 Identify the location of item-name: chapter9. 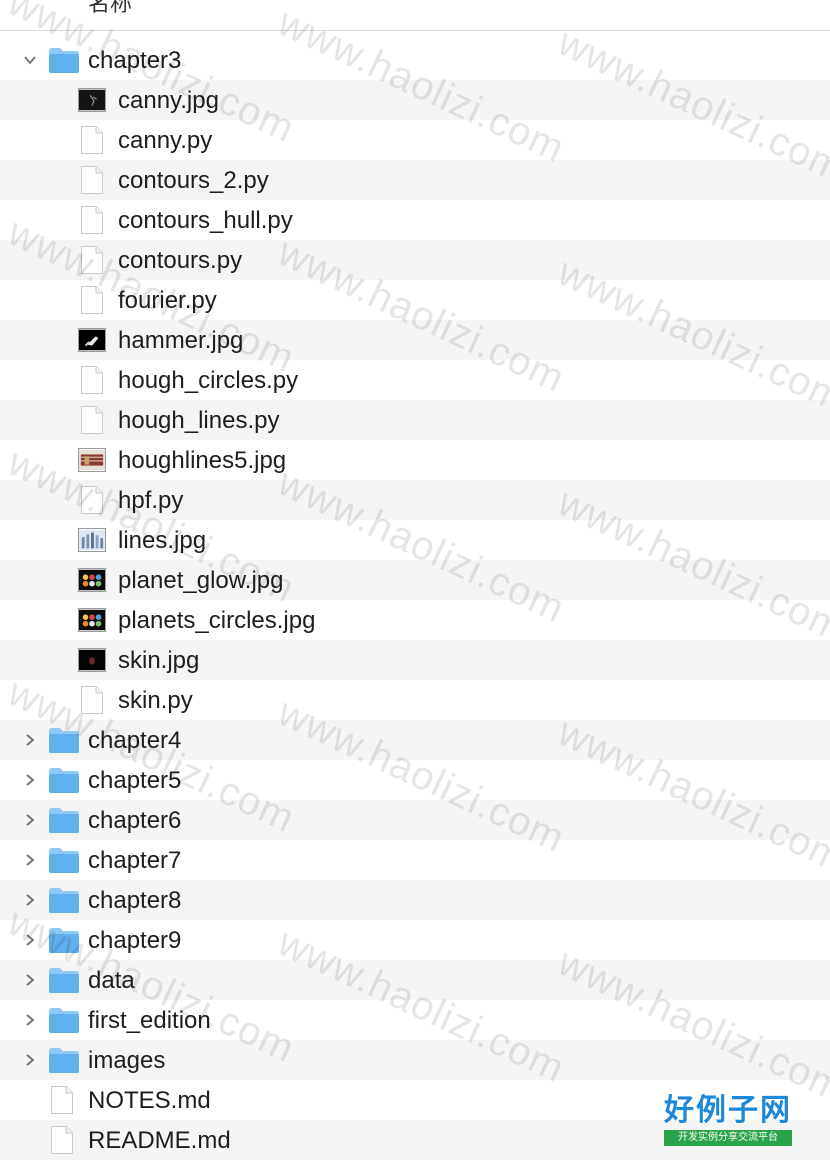
(135, 940).